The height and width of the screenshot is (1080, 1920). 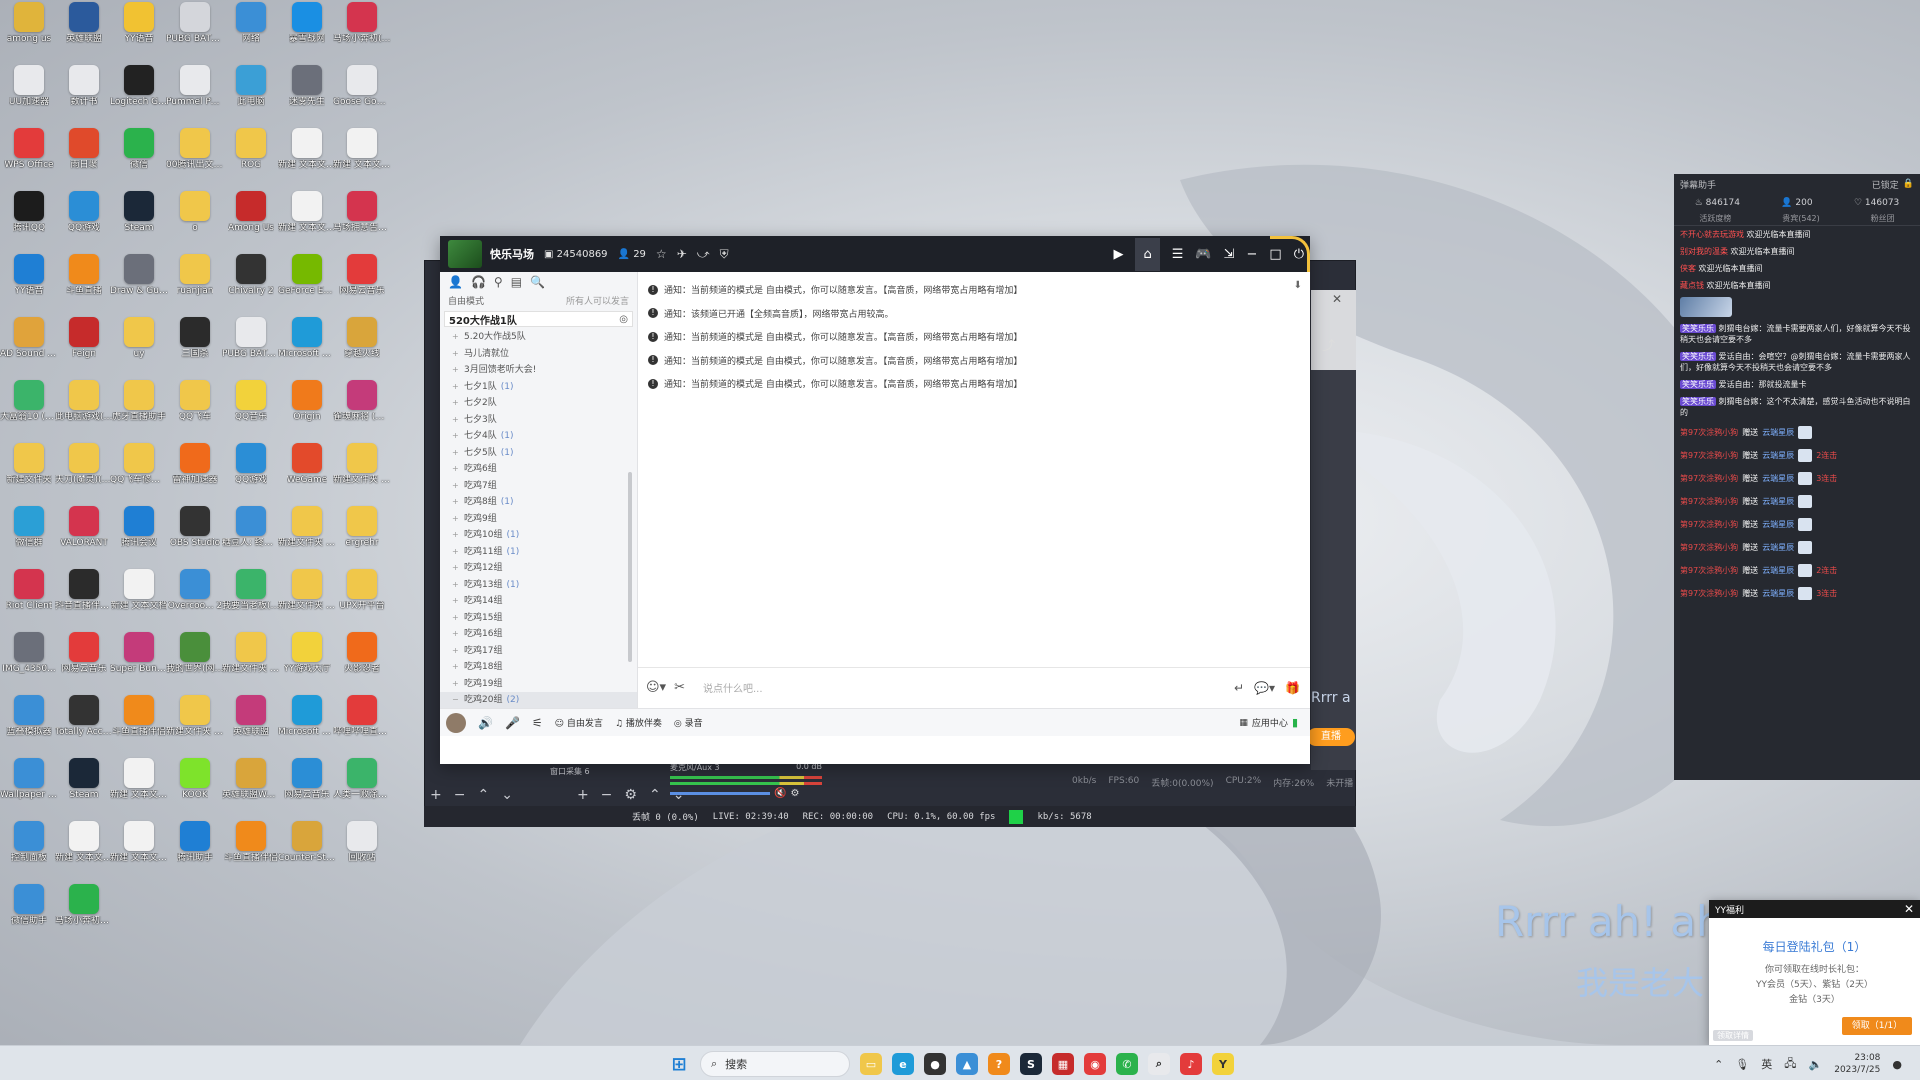 What do you see at coordinates (139, 788) in the screenshot?
I see `desktop-icon: 新建 文本文档 (2)` at bounding box center [139, 788].